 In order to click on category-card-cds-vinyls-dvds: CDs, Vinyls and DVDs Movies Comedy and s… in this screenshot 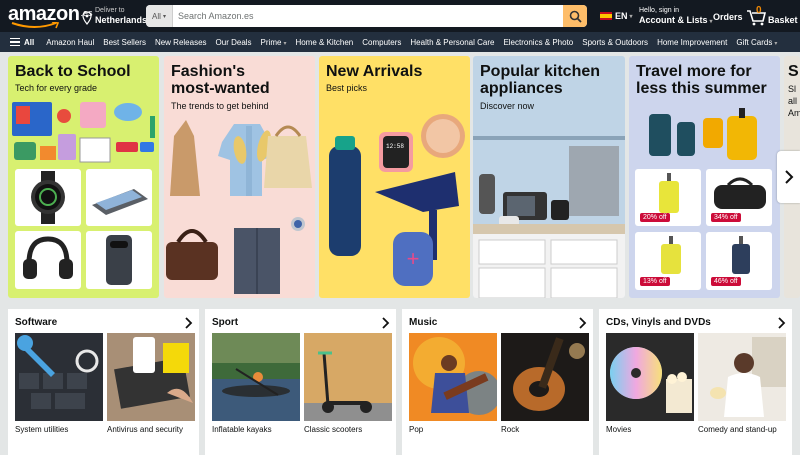, I will do `click(695, 382)`.